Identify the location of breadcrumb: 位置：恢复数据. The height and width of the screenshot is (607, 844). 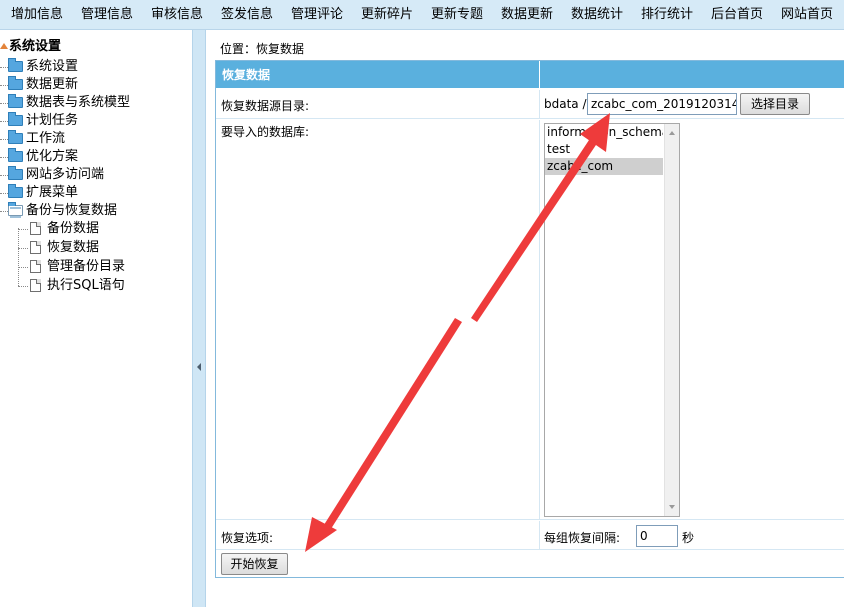
(262, 49).